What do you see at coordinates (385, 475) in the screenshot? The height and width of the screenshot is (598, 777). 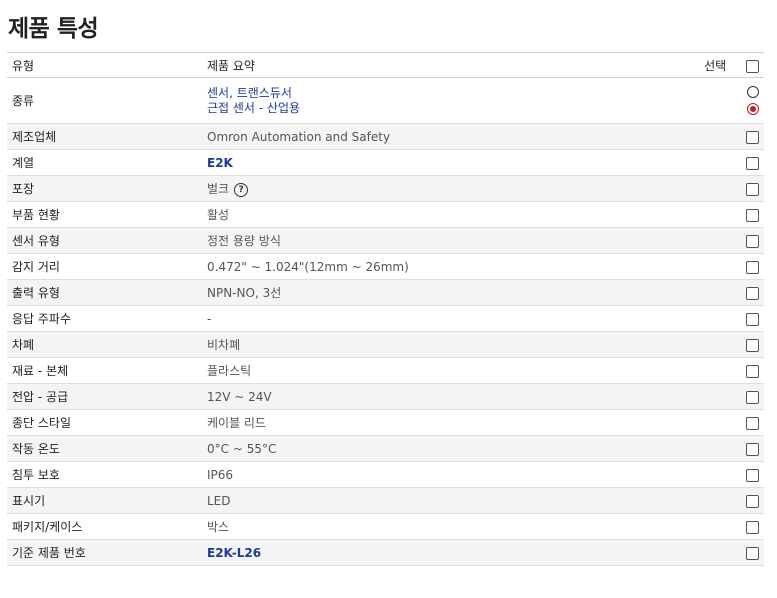 I see `table-row: 침투 보호 IP66` at bounding box center [385, 475].